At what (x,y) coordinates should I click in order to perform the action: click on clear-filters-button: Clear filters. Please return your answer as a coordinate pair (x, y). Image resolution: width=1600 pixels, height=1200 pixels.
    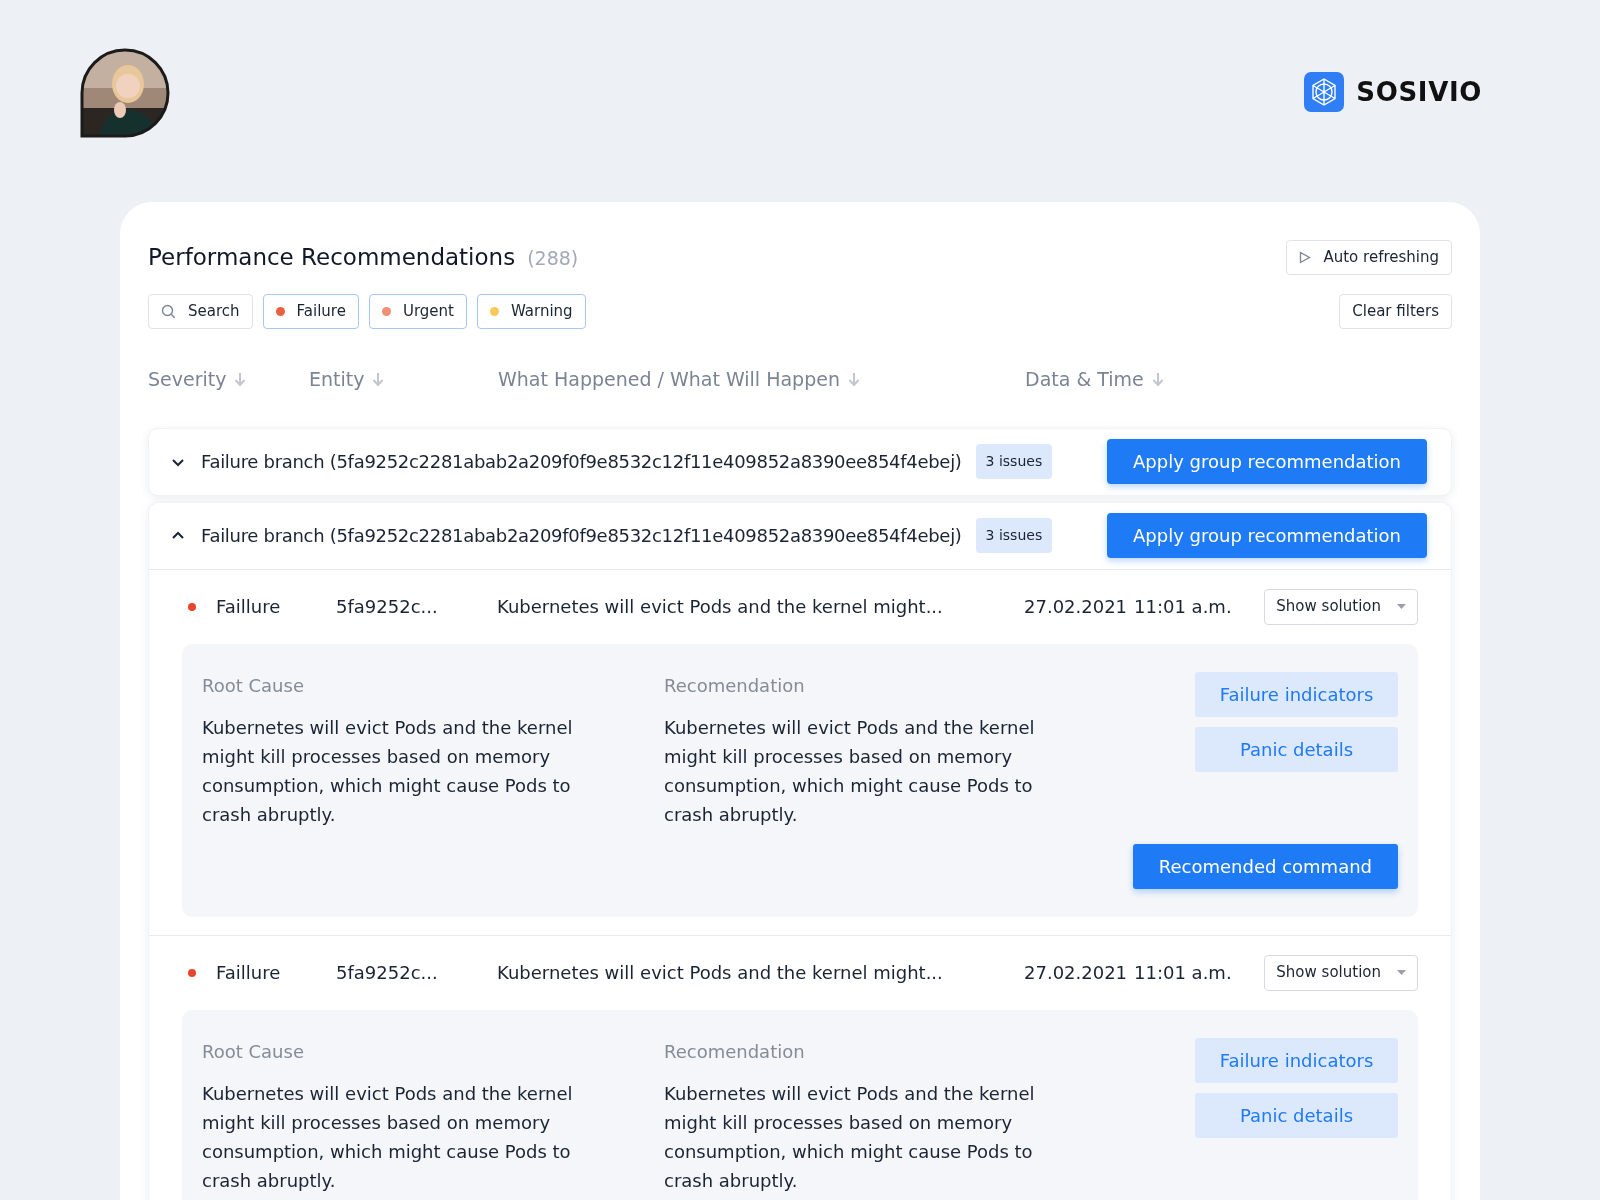
    Looking at the image, I should click on (1395, 311).